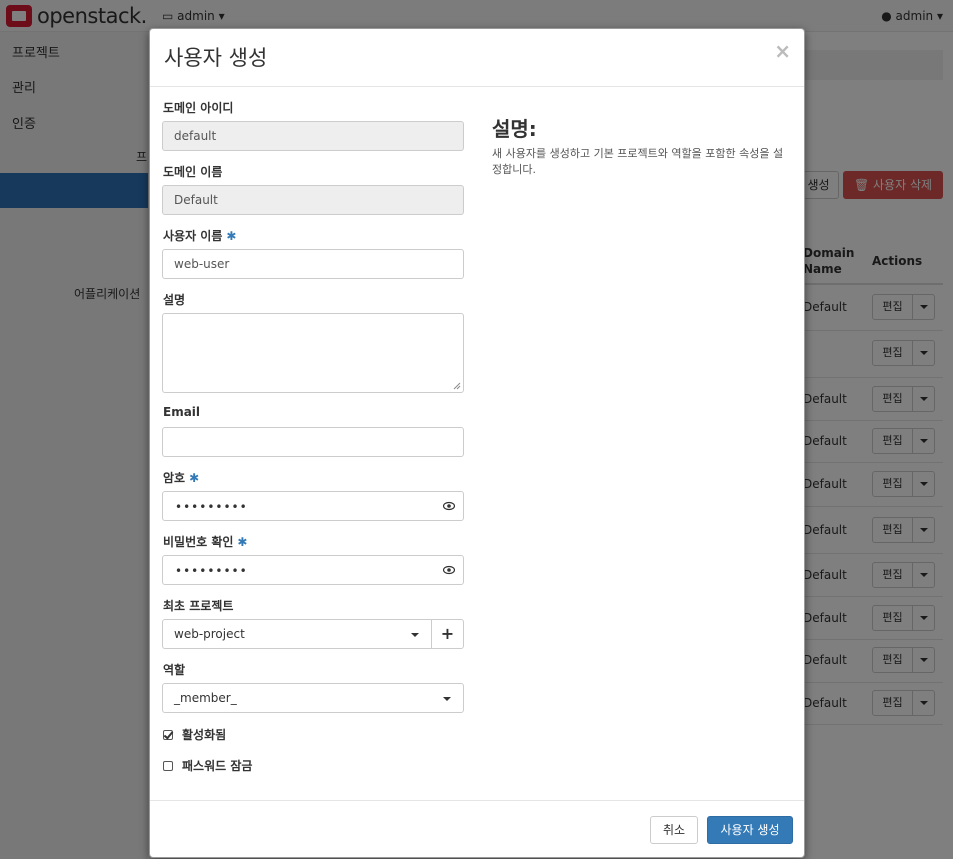 This screenshot has width=953, height=859. I want to click on create-user-submit-button: 사용자 생성, so click(750, 830).